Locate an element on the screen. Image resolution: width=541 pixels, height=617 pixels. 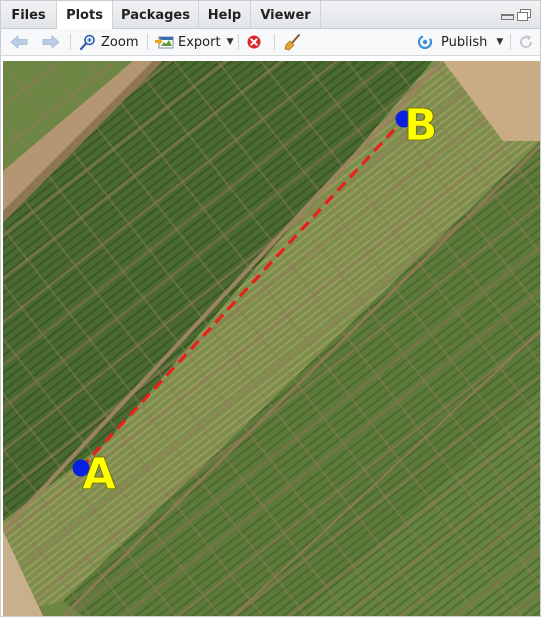
zoom-icon is located at coordinates (87, 42).